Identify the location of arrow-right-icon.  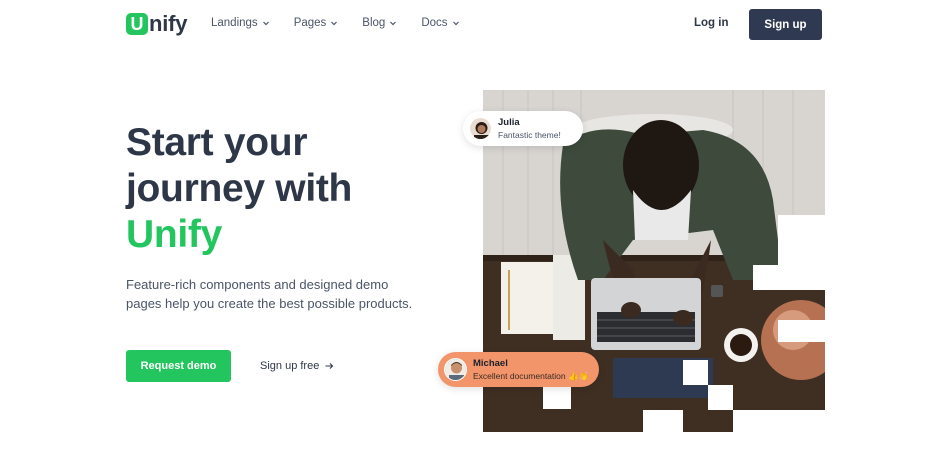
(329, 366).